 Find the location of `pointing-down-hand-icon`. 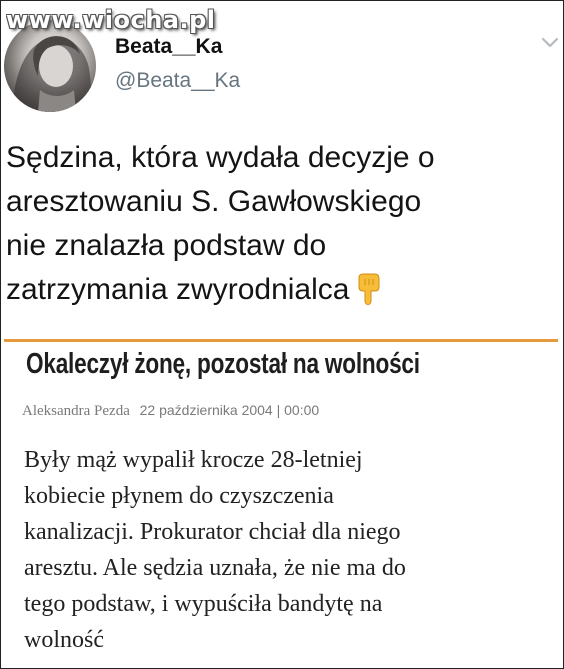

pointing-down-hand-icon is located at coordinates (369, 289).